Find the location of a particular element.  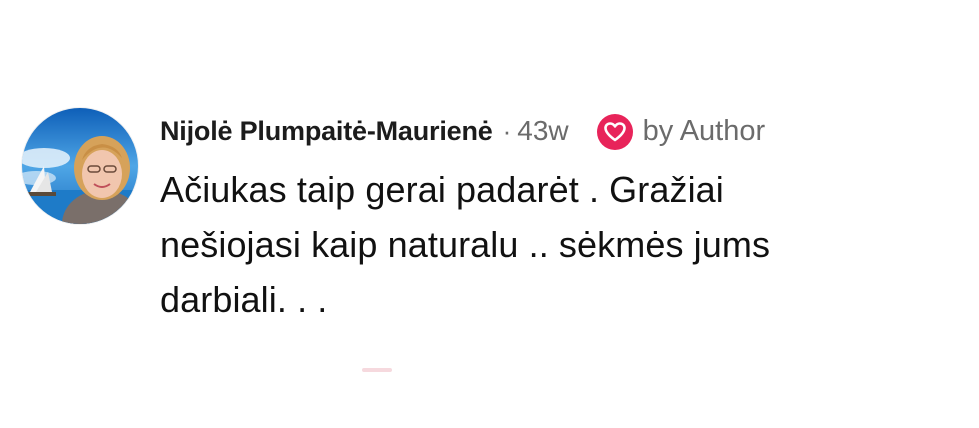

author-name: Nijolė Plumpaitė-Maurienė is located at coordinates (326, 131).